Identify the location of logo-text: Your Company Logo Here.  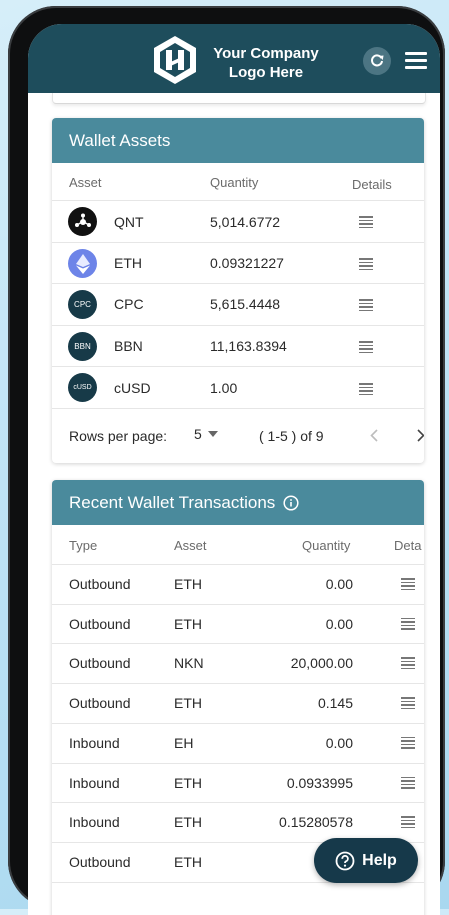
(266, 63).